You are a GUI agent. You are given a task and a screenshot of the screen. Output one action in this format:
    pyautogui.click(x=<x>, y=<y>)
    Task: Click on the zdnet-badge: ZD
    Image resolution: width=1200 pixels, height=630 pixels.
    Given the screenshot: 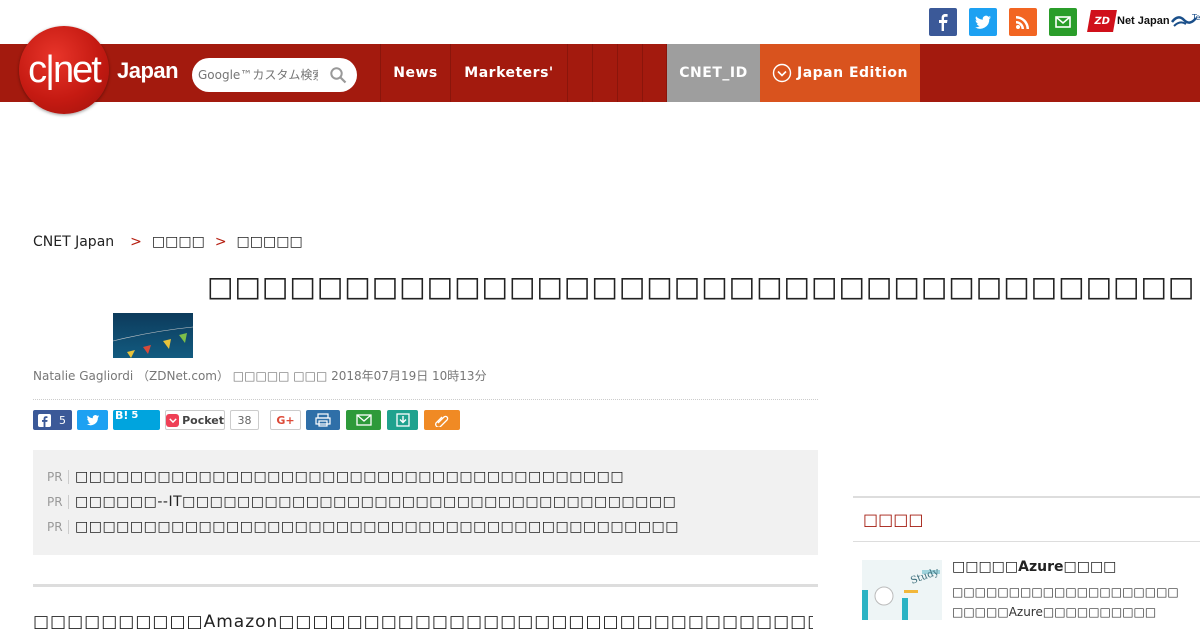 What is the action you would take?
    pyautogui.click(x=1102, y=21)
    